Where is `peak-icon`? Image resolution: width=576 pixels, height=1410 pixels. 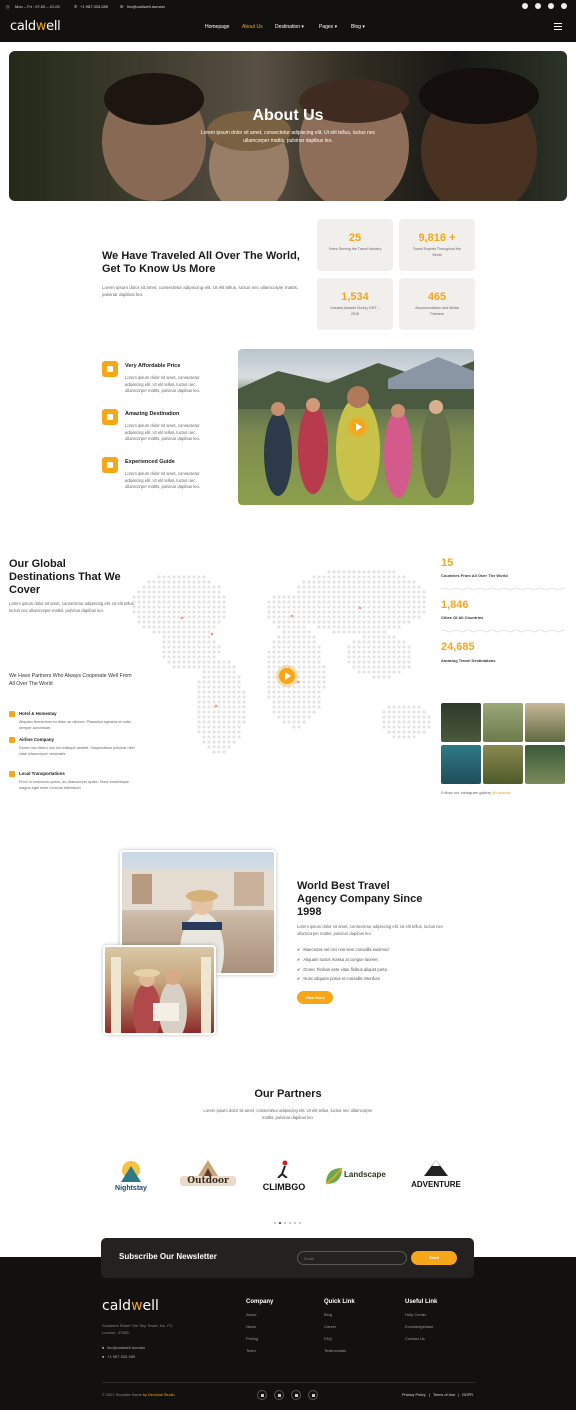
peak-icon is located at coordinates (436, 1168).